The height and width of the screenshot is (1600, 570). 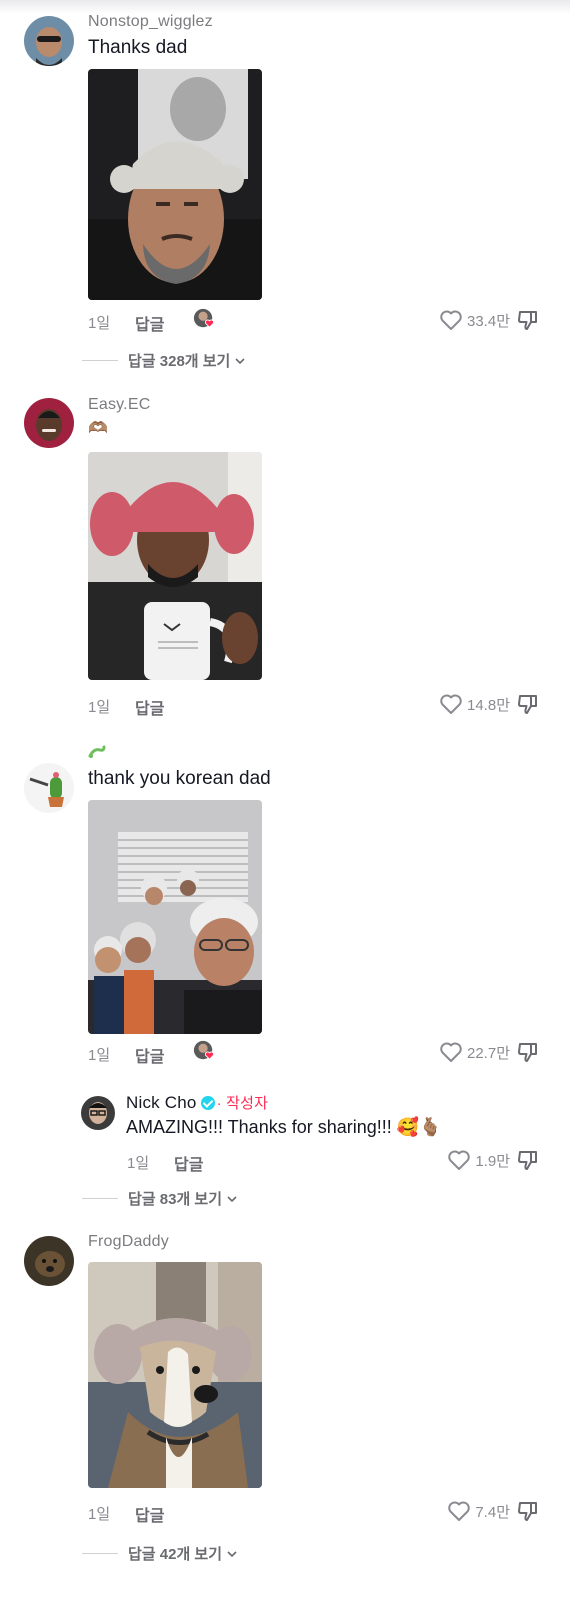 What do you see at coordinates (285, 7) in the screenshot?
I see `status-bar` at bounding box center [285, 7].